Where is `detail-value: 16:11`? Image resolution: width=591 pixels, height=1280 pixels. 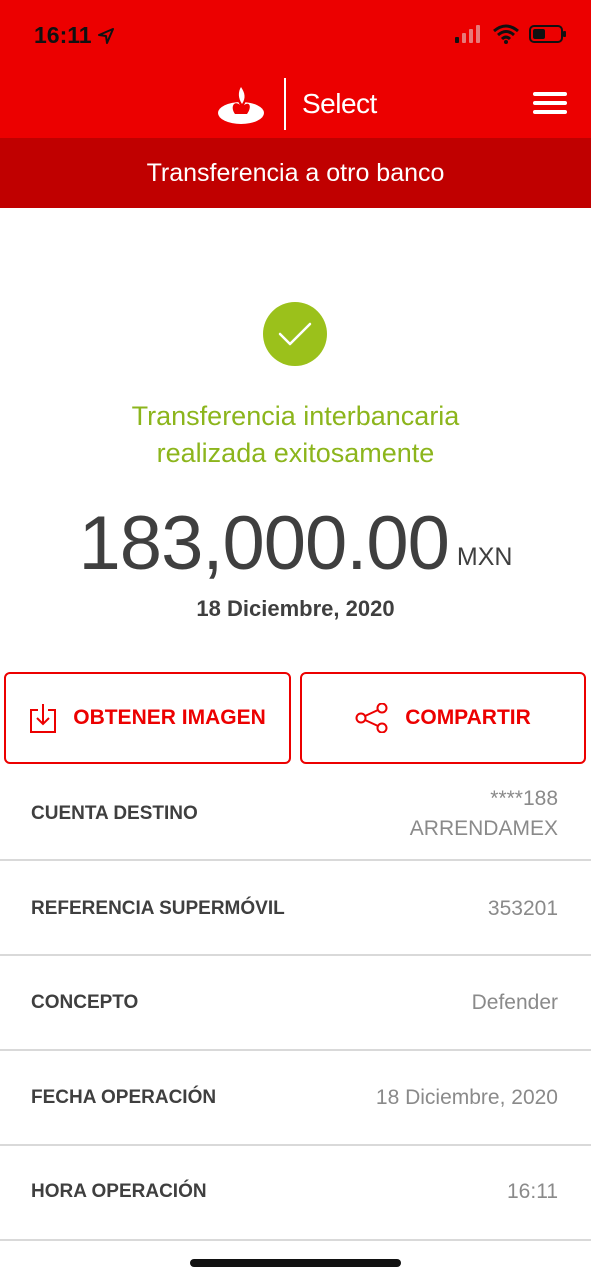
detail-value: 16:11 is located at coordinates (532, 1192).